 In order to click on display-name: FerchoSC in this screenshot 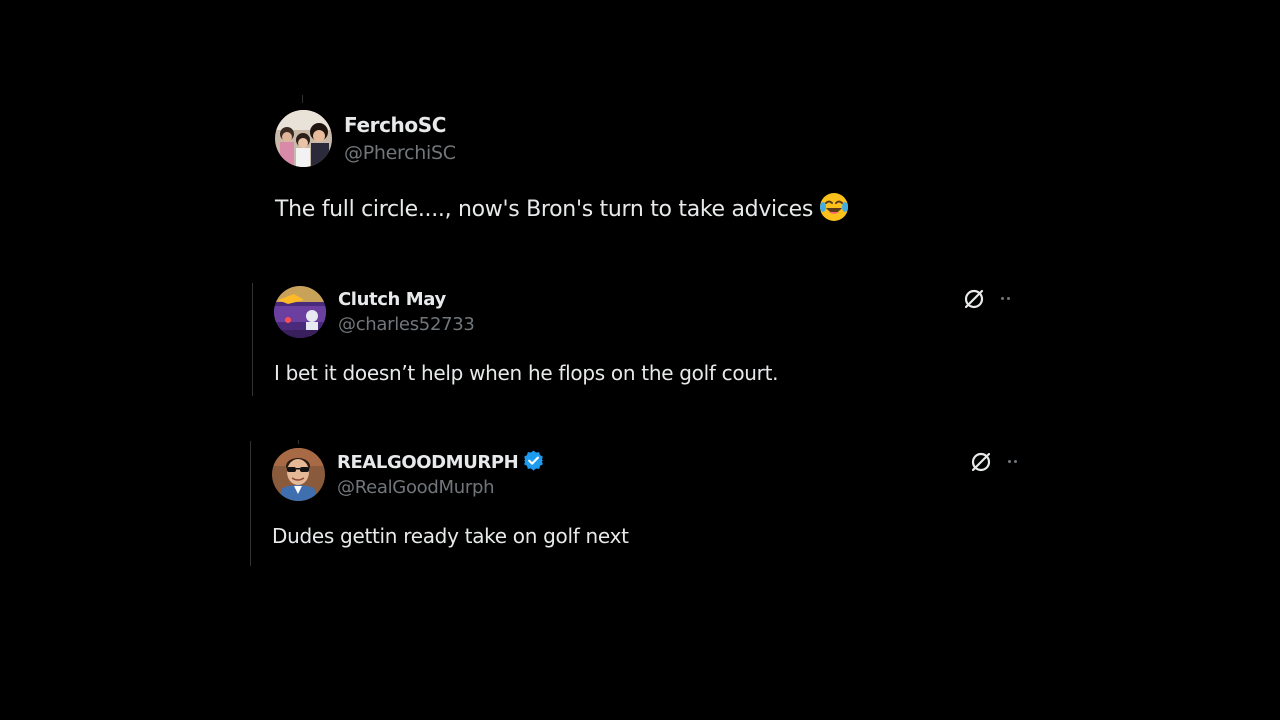, I will do `click(395, 125)`.